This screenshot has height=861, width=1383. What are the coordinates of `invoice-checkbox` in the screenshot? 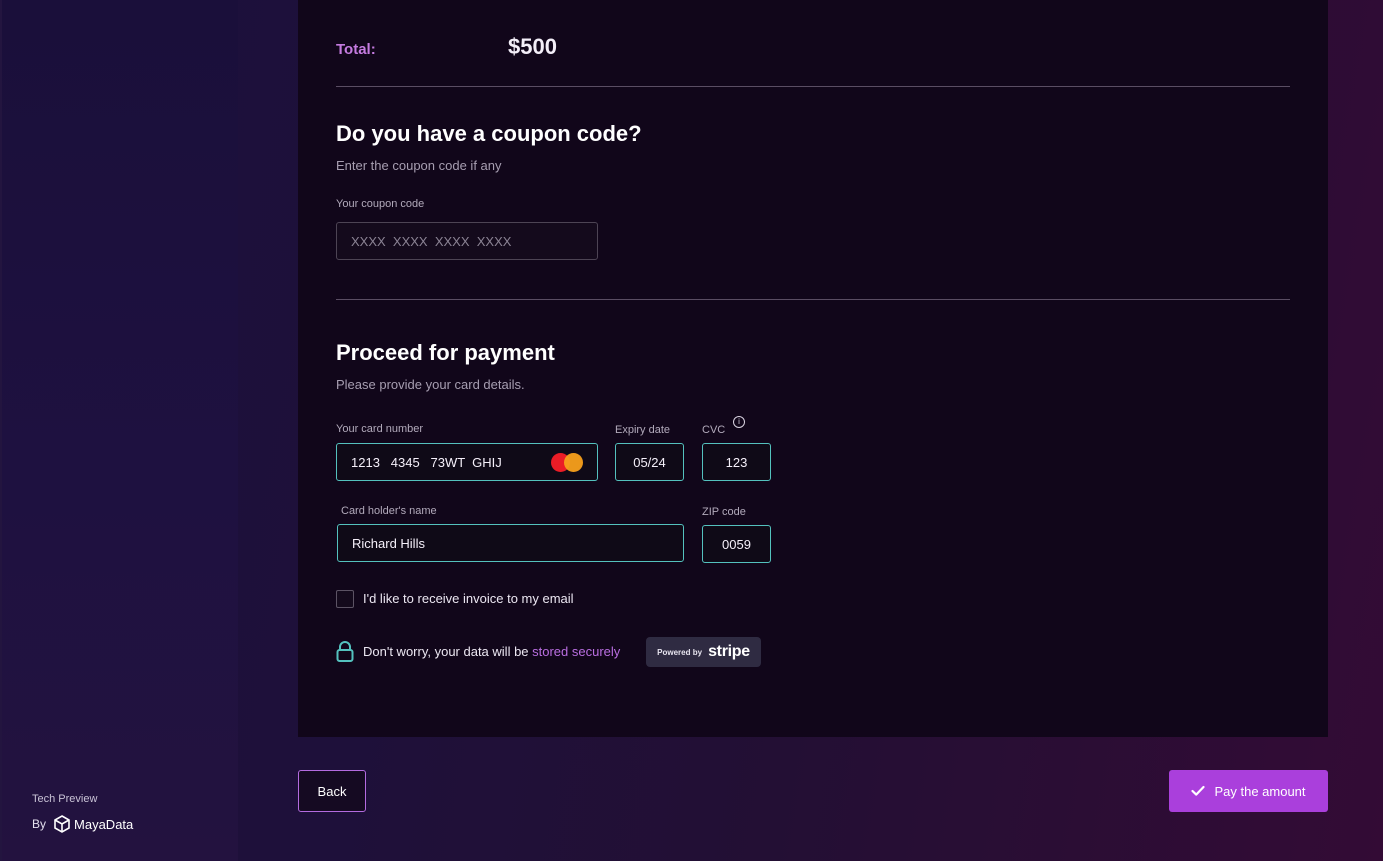 It's located at (345, 599).